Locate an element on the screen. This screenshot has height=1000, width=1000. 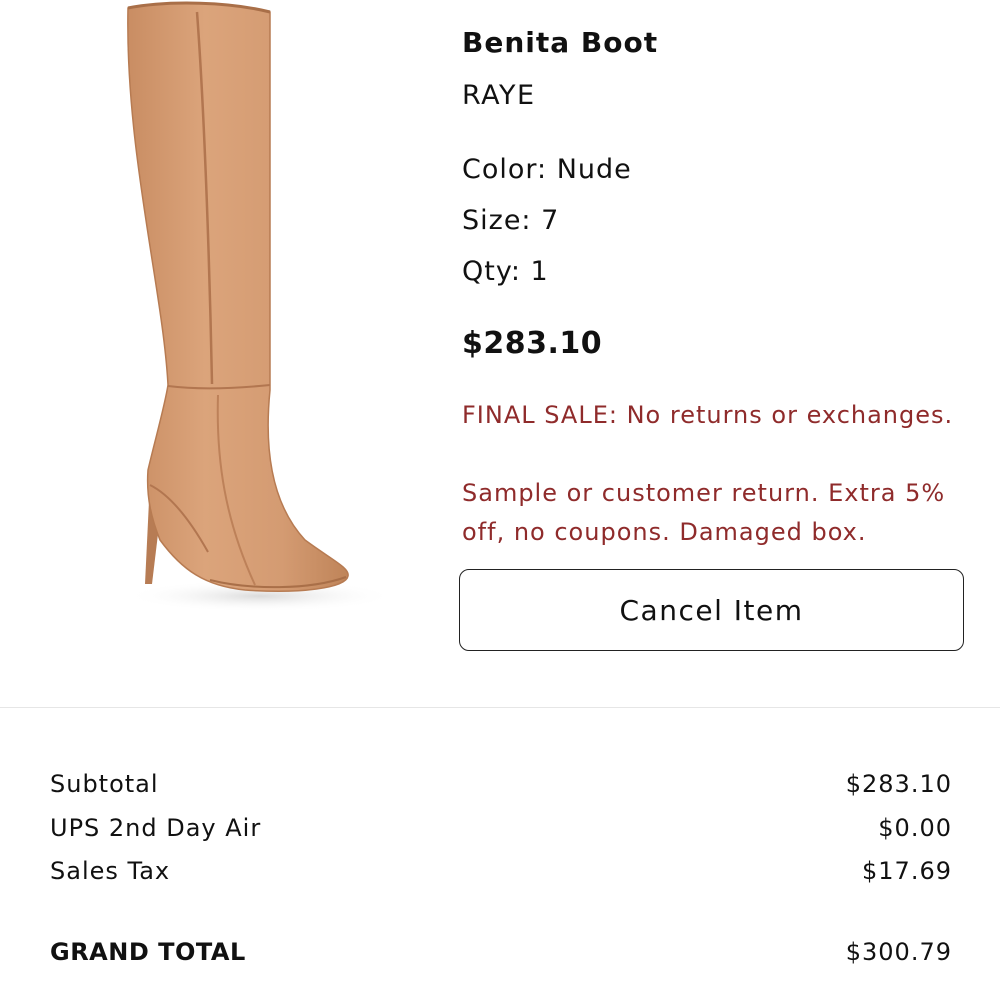
section-divider is located at coordinates (500, 707).